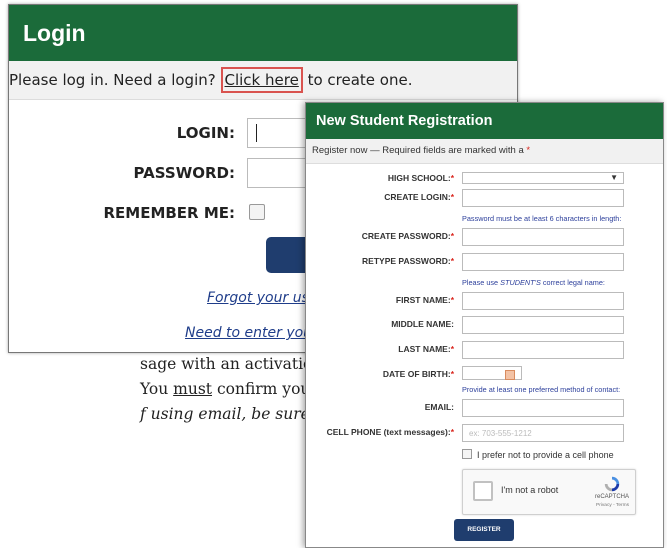  I want to click on no-phone-checkbox, so click(467, 454).